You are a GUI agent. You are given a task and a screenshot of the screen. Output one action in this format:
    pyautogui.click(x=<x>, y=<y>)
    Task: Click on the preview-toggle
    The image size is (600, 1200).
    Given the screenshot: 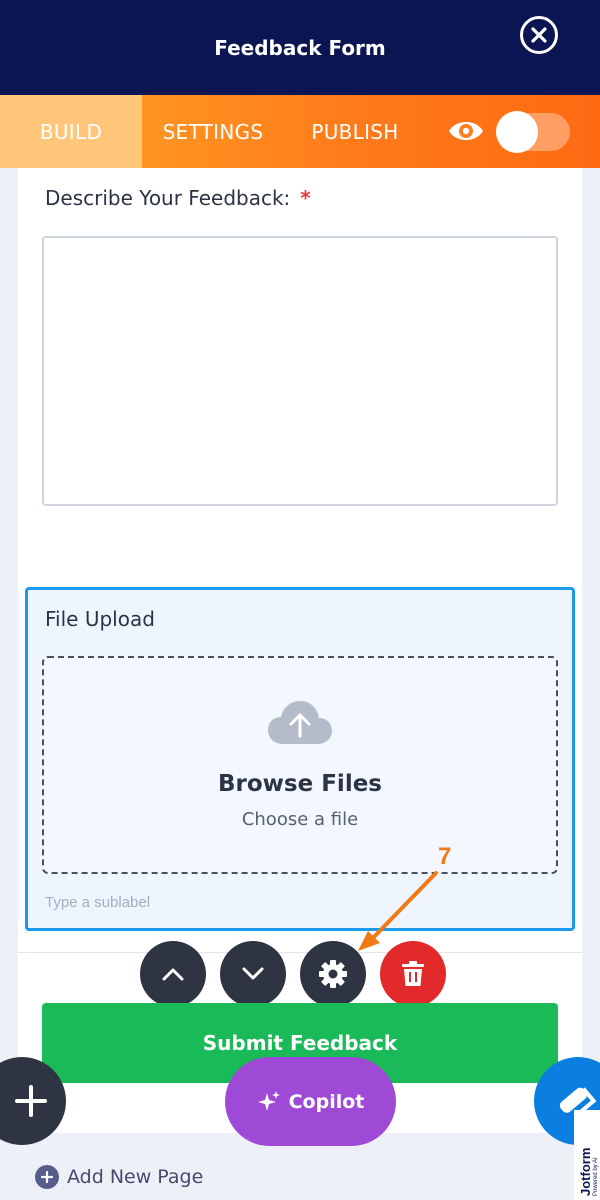 What is the action you would take?
    pyautogui.click(x=533, y=132)
    